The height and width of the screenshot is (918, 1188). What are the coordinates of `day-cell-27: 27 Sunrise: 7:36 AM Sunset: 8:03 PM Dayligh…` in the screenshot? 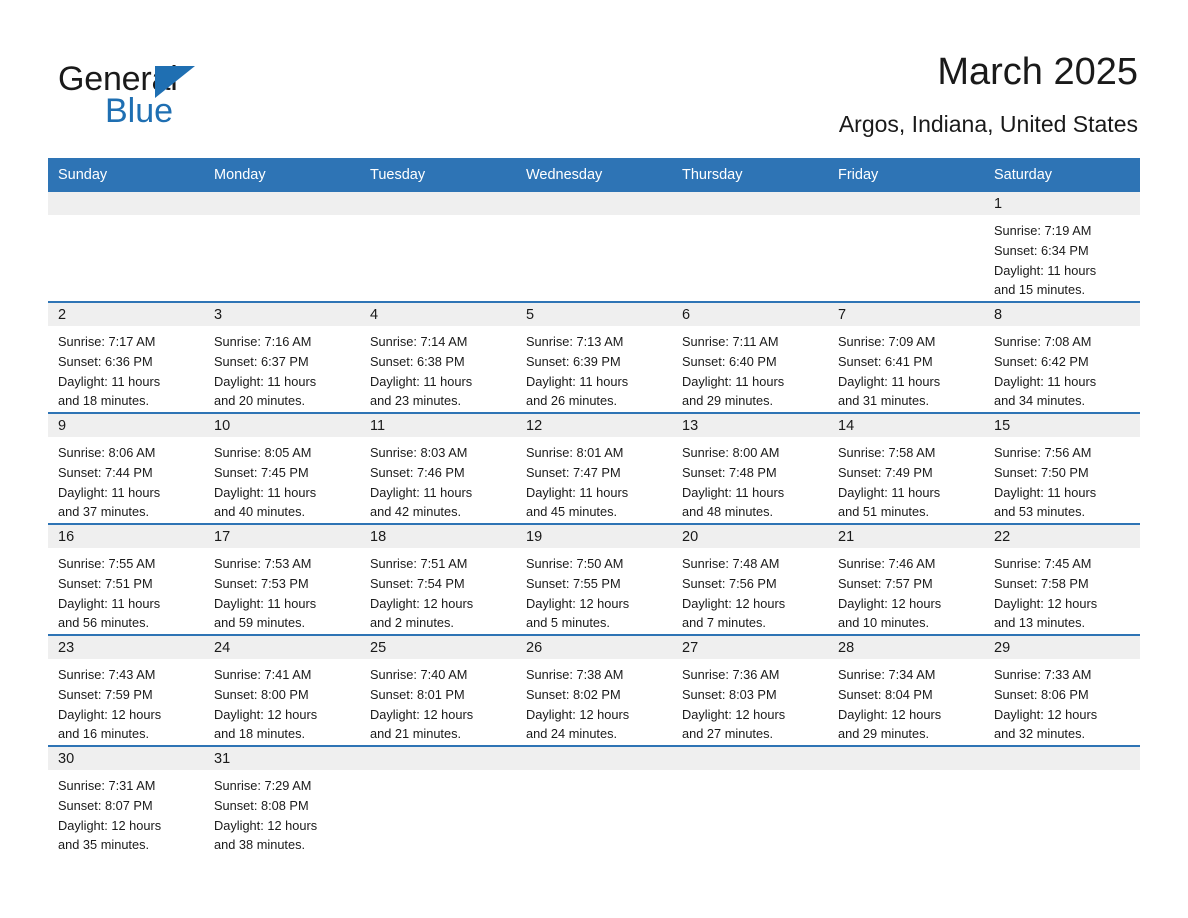 It's located at (750, 690).